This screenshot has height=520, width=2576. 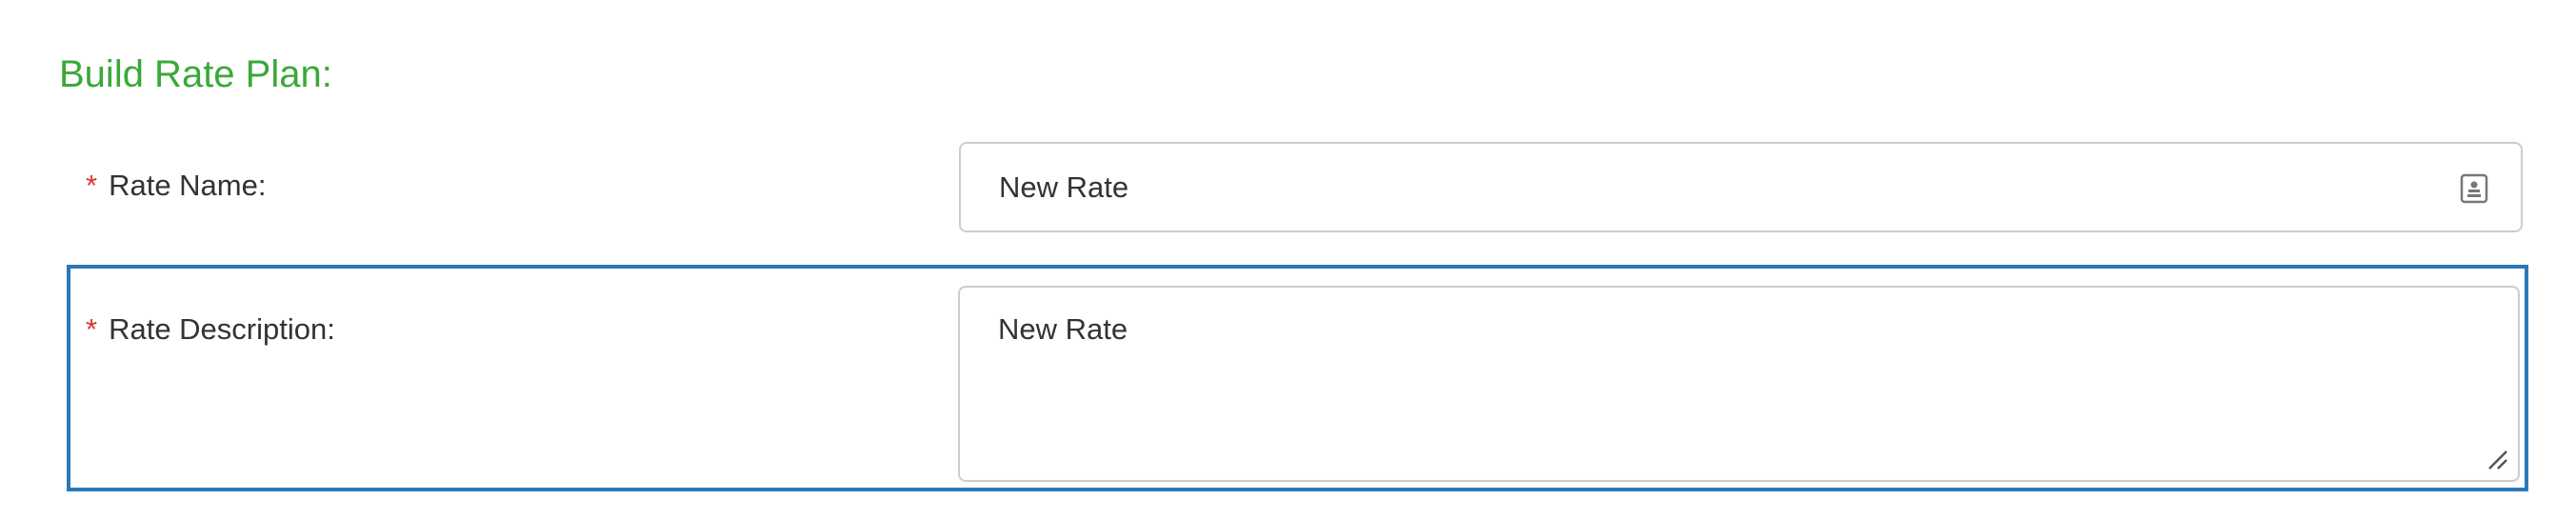 I want to click on contact-card-icon, so click(x=2474, y=188).